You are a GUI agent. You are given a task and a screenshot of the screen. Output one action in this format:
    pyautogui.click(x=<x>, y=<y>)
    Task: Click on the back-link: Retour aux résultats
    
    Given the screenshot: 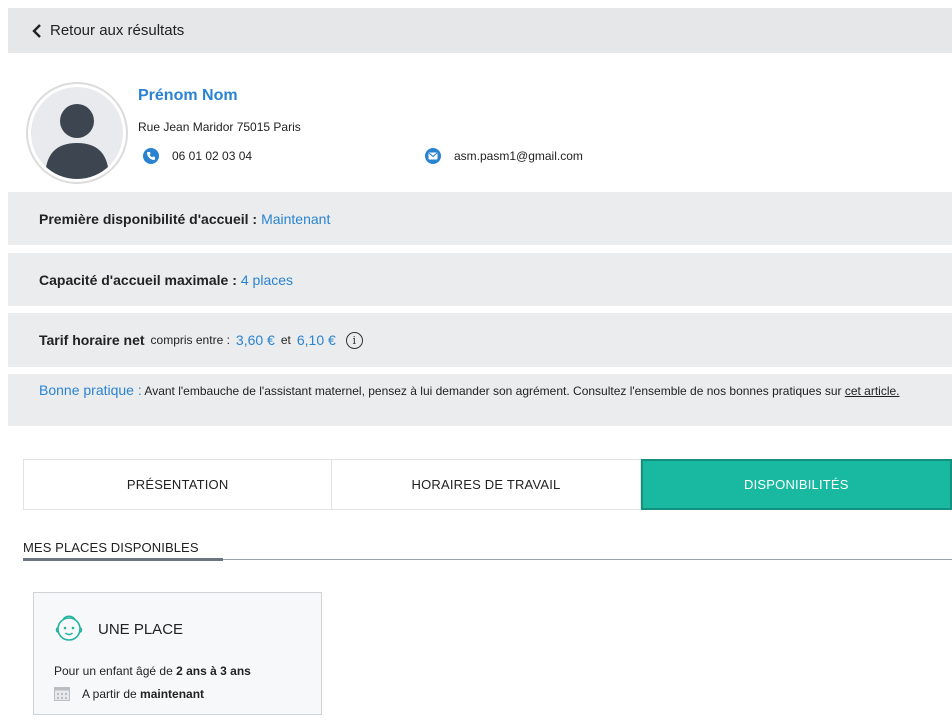 What is the action you would take?
    pyautogui.click(x=117, y=30)
    